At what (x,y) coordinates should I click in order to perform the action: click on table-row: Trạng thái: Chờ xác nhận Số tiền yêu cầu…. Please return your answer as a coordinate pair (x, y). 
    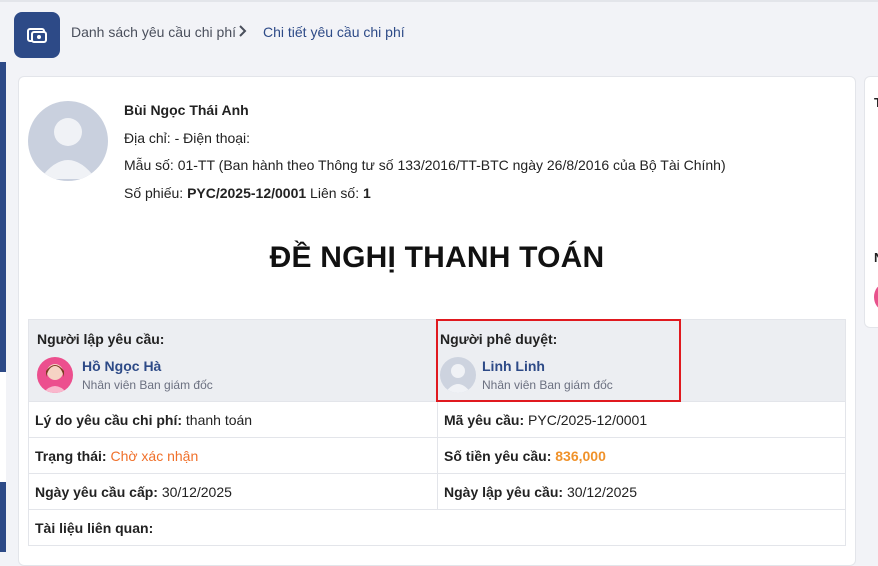
    Looking at the image, I should click on (437, 456).